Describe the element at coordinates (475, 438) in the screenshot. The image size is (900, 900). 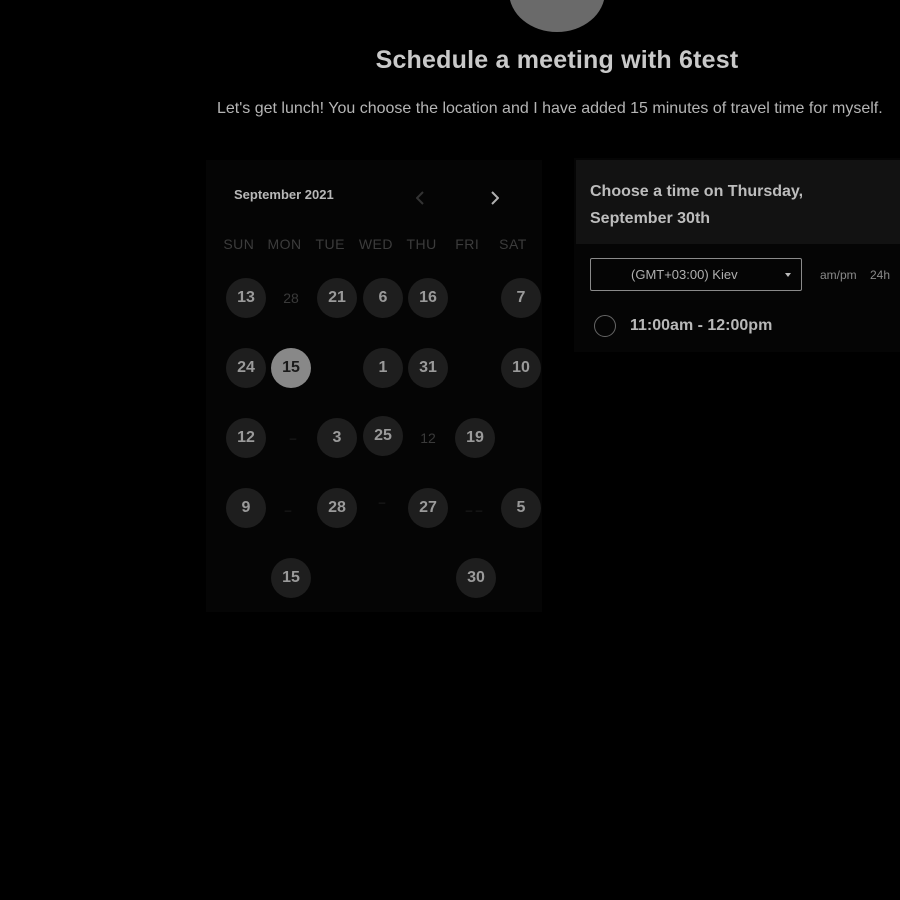
I see `calendar-day: 19` at that location.